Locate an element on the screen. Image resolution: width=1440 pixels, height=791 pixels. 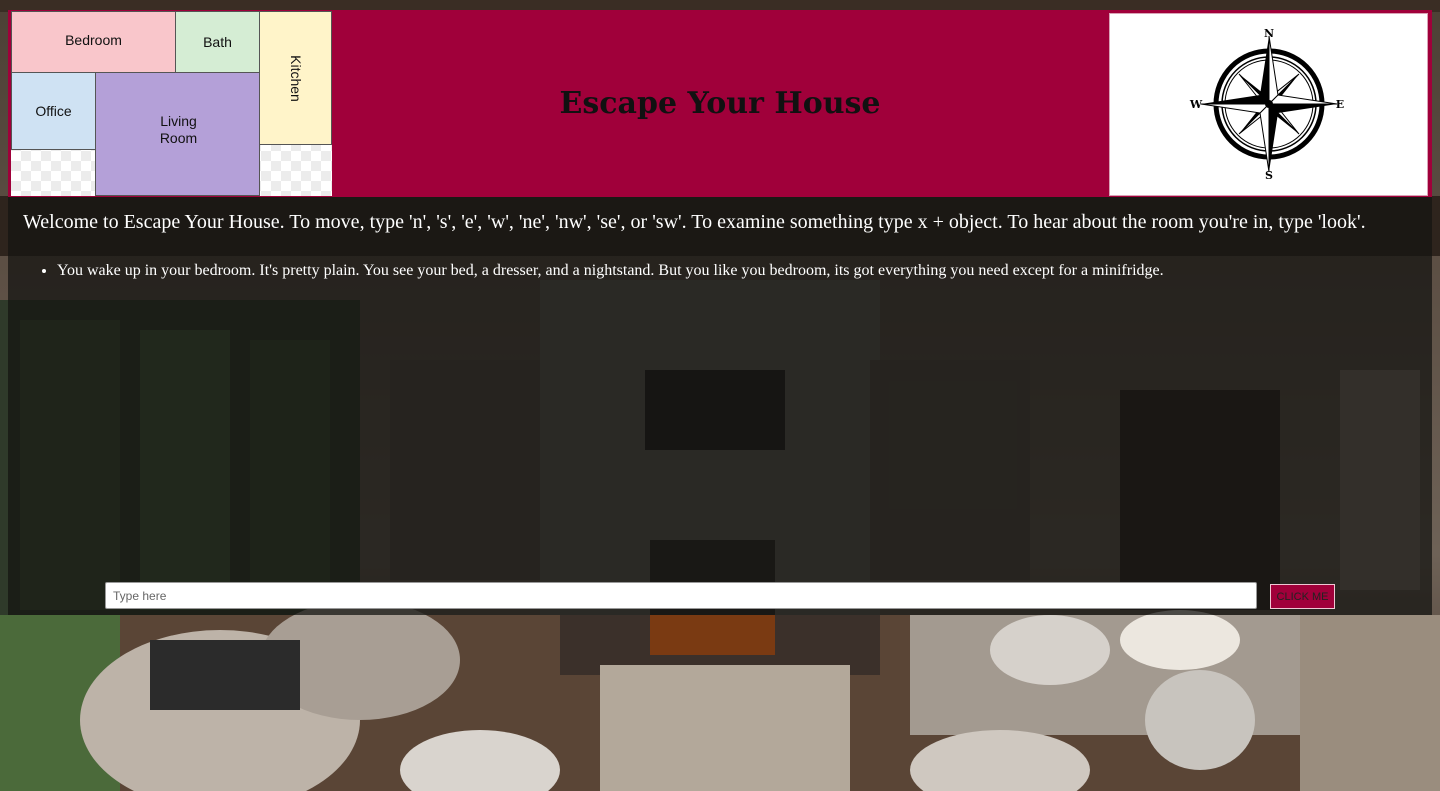
map-room-office-label: Office is located at coordinates (53, 110).